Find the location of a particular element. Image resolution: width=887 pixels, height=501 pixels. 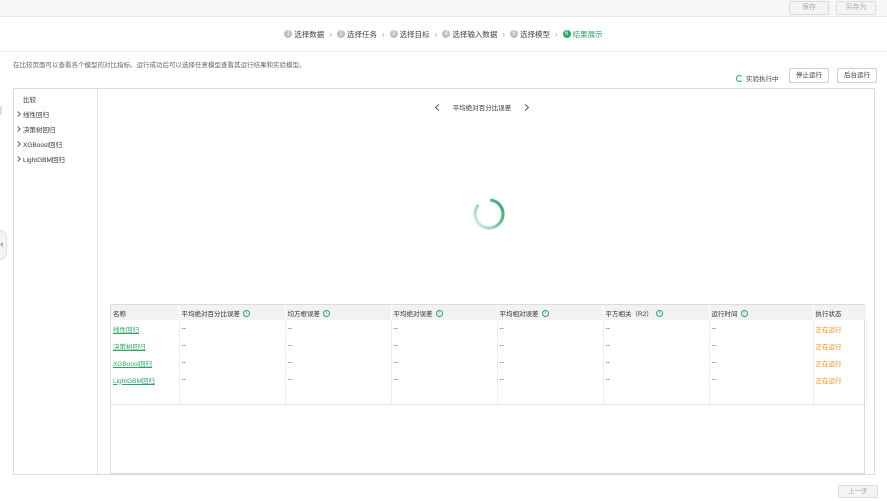

table-row: 决策树回归 -- -- -- -- -- -- 正在运行 is located at coordinates (489, 345).